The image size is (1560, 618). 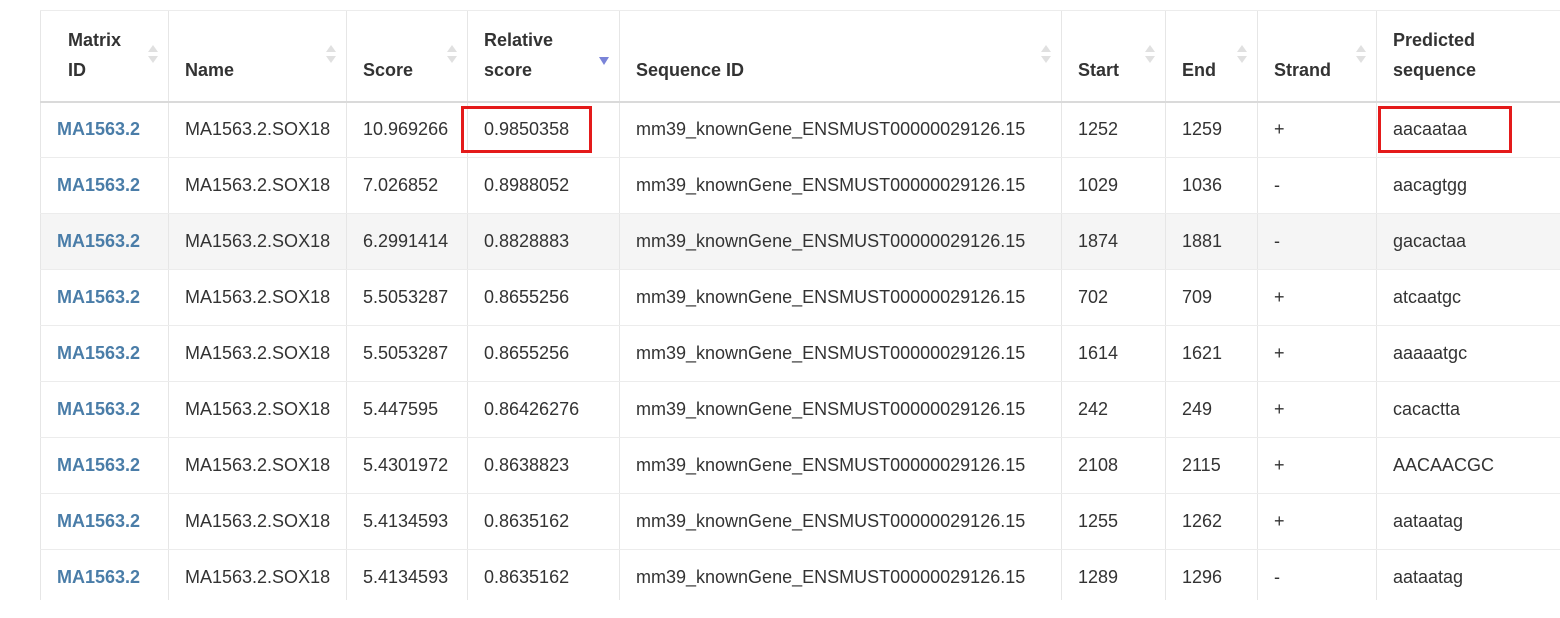 I want to click on end-cell: 1036, so click(x=1211, y=185).